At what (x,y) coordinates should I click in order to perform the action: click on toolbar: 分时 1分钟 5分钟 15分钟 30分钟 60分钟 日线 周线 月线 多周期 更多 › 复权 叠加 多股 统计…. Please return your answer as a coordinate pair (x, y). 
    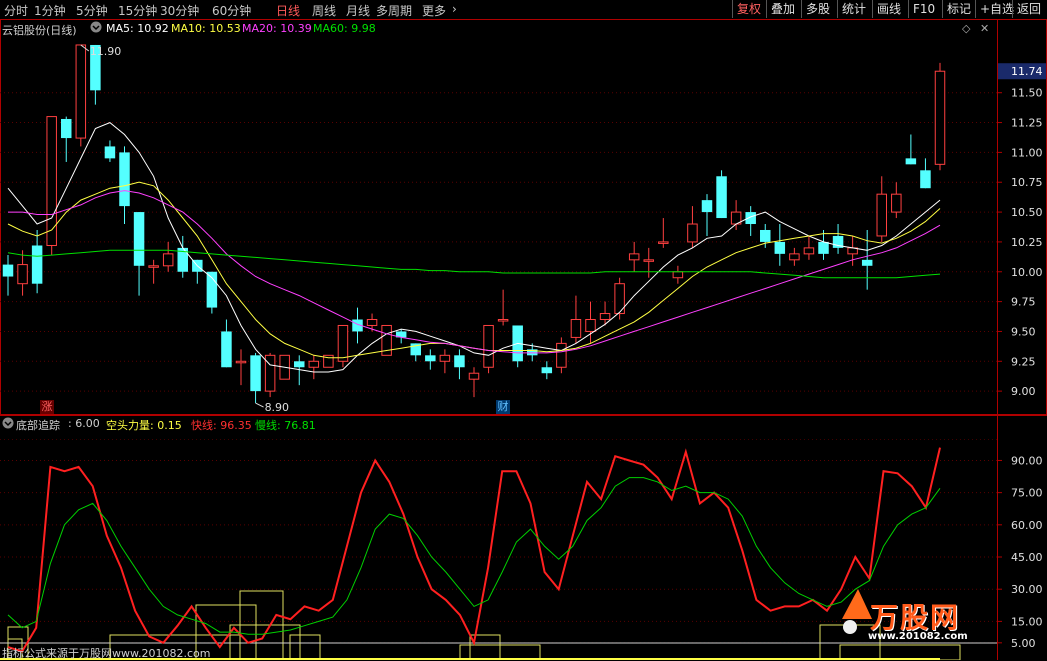
    Looking at the image, I should click on (523, 10).